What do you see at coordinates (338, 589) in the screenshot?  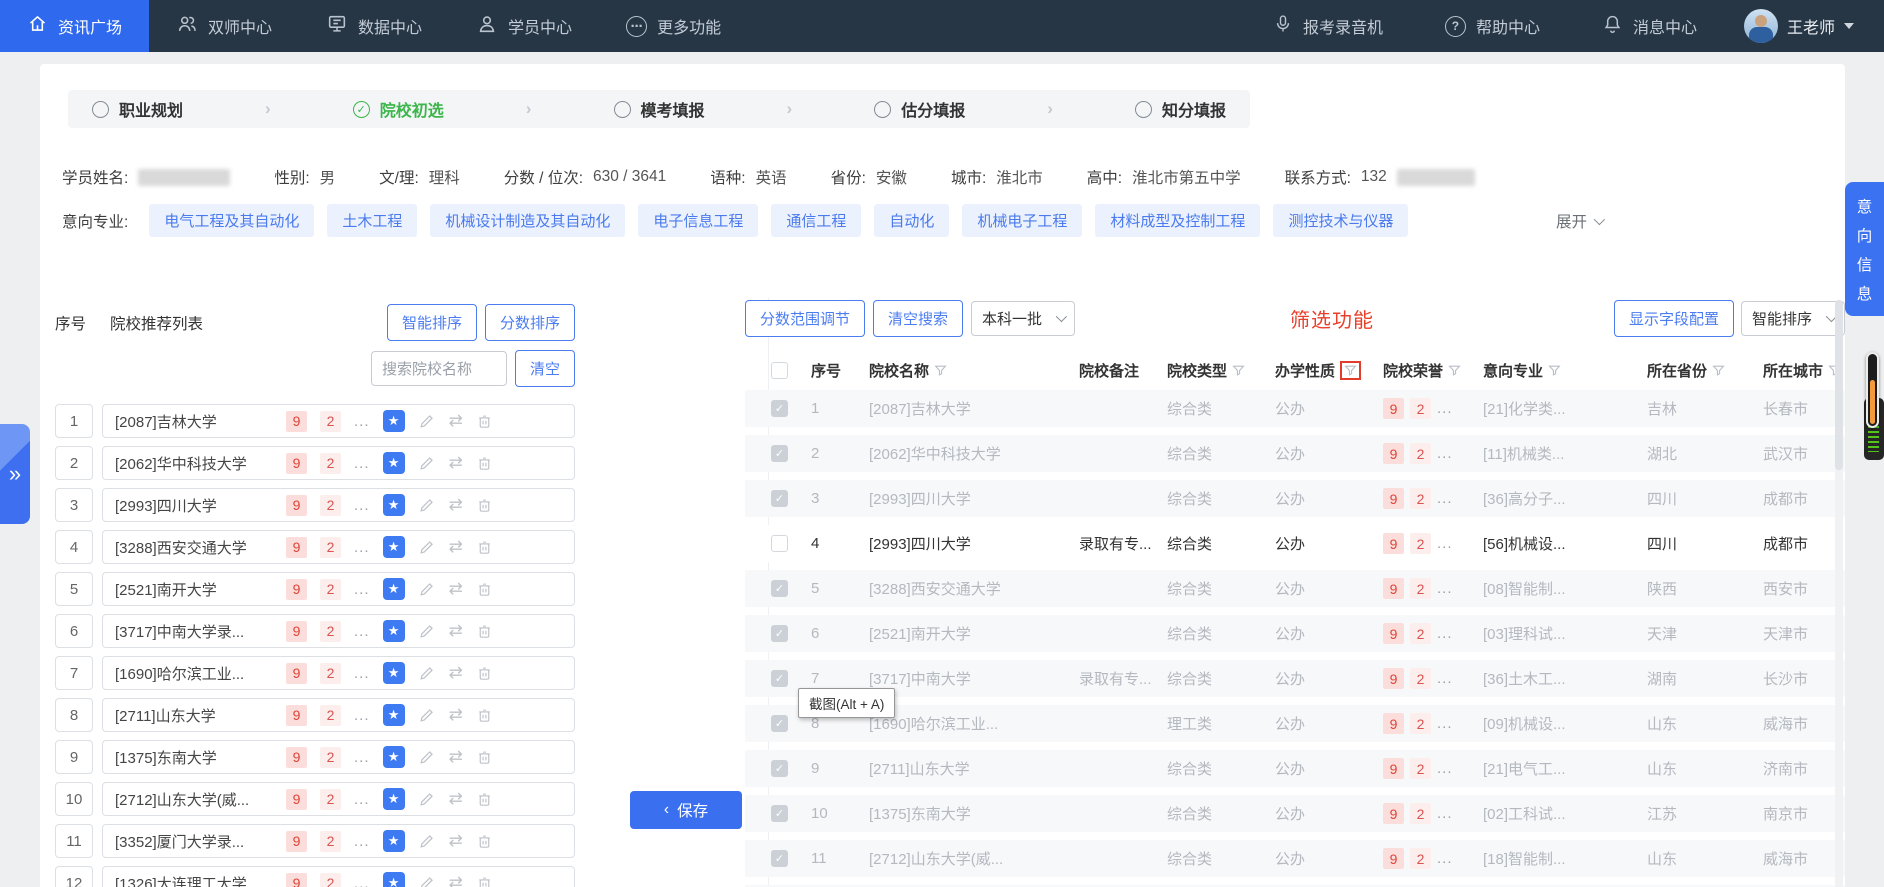 I see `school-list-item: [2521]南开大学 9 2 ... ★ ⇄` at bounding box center [338, 589].